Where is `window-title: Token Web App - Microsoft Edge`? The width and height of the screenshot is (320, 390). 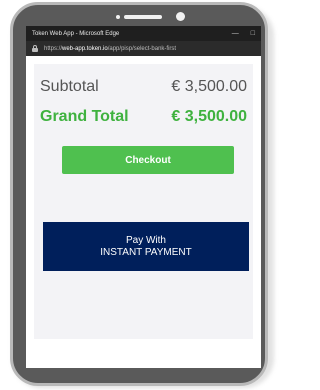 window-title: Token Web App - Microsoft Edge is located at coordinates (76, 33).